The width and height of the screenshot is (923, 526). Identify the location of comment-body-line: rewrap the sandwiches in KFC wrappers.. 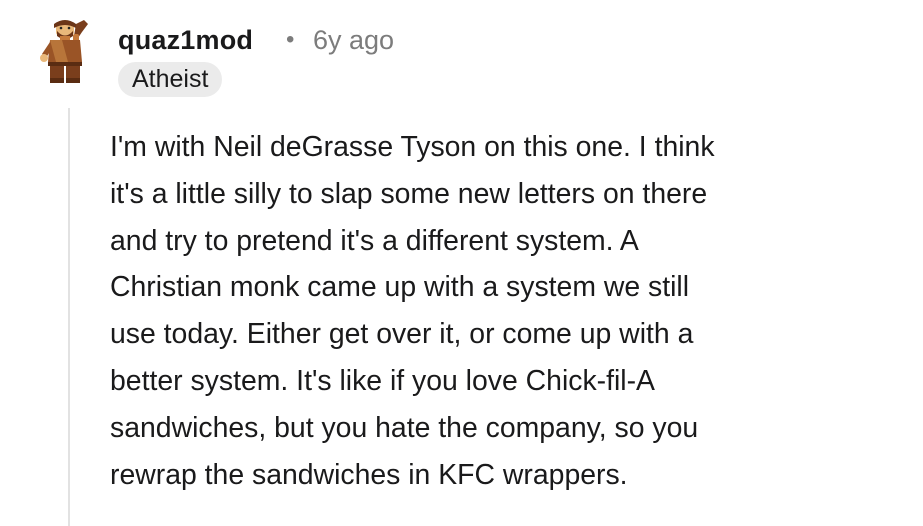
(369, 474).